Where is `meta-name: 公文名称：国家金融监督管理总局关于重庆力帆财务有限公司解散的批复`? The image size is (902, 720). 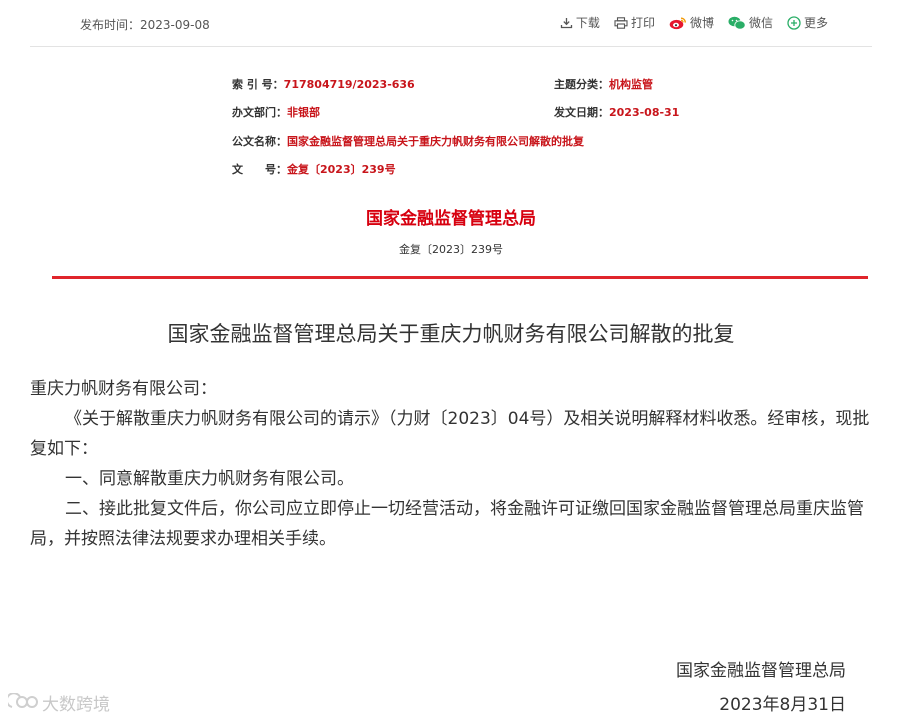
meta-name: 公文名称：国家金融监督管理总局关于重庆力帆财务有限公司解散的批复 is located at coordinates (408, 141).